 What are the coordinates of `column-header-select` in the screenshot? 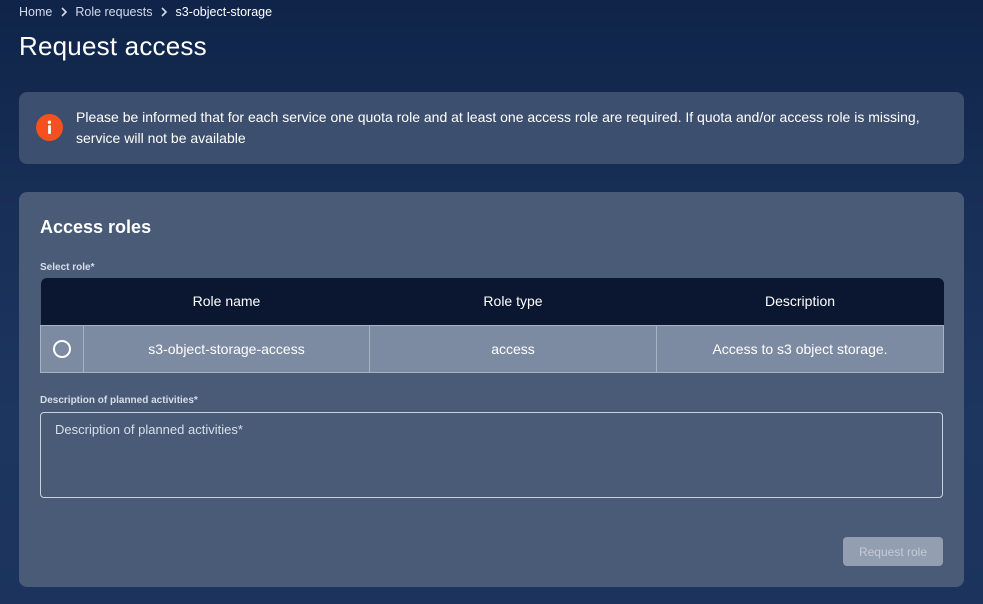 It's located at (62, 301).